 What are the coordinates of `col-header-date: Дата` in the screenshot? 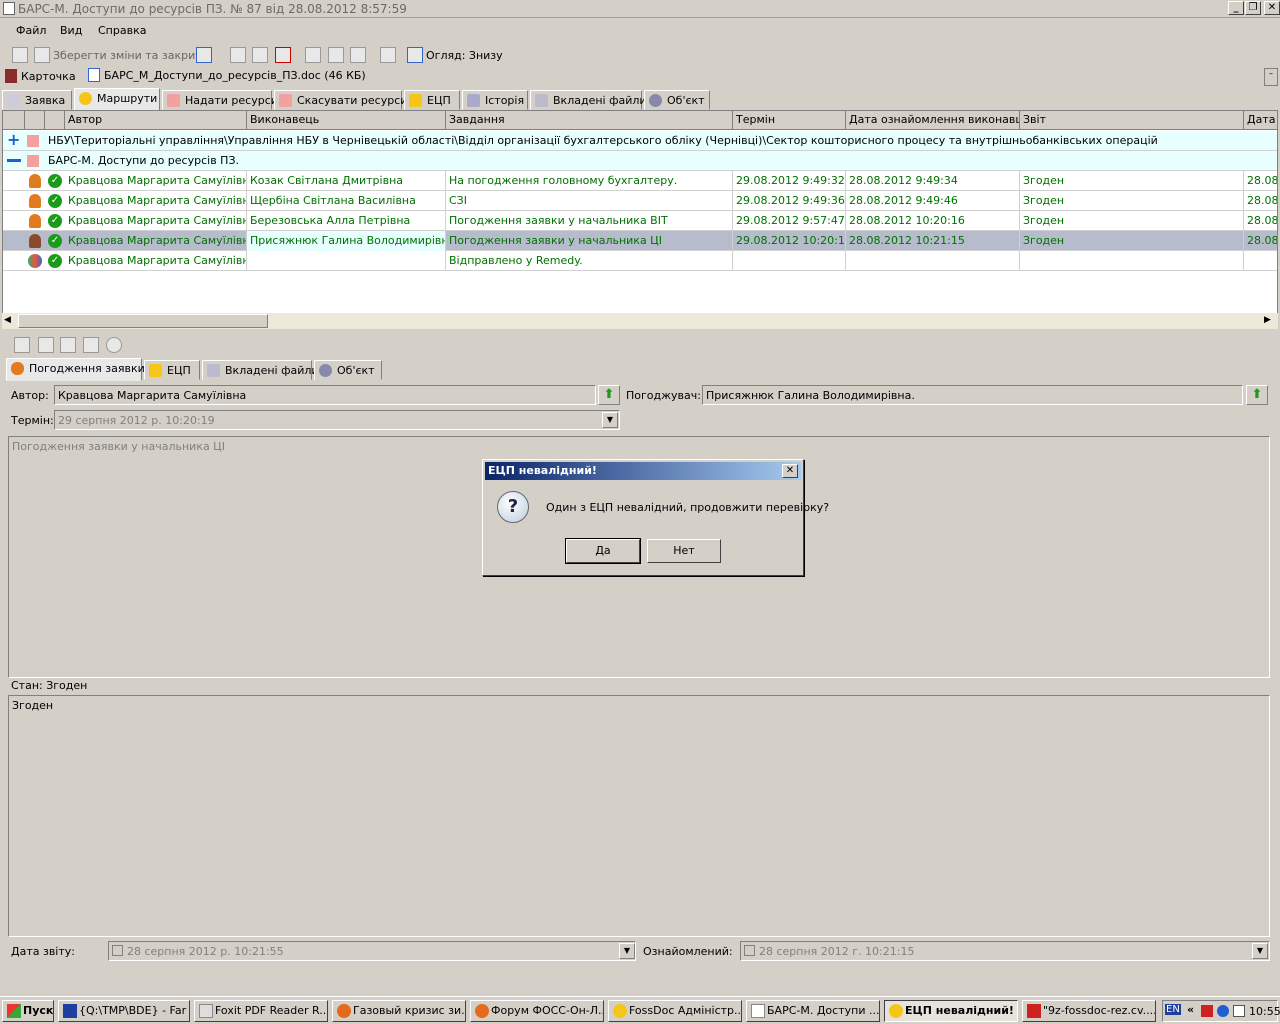 It's located at (1260, 120).